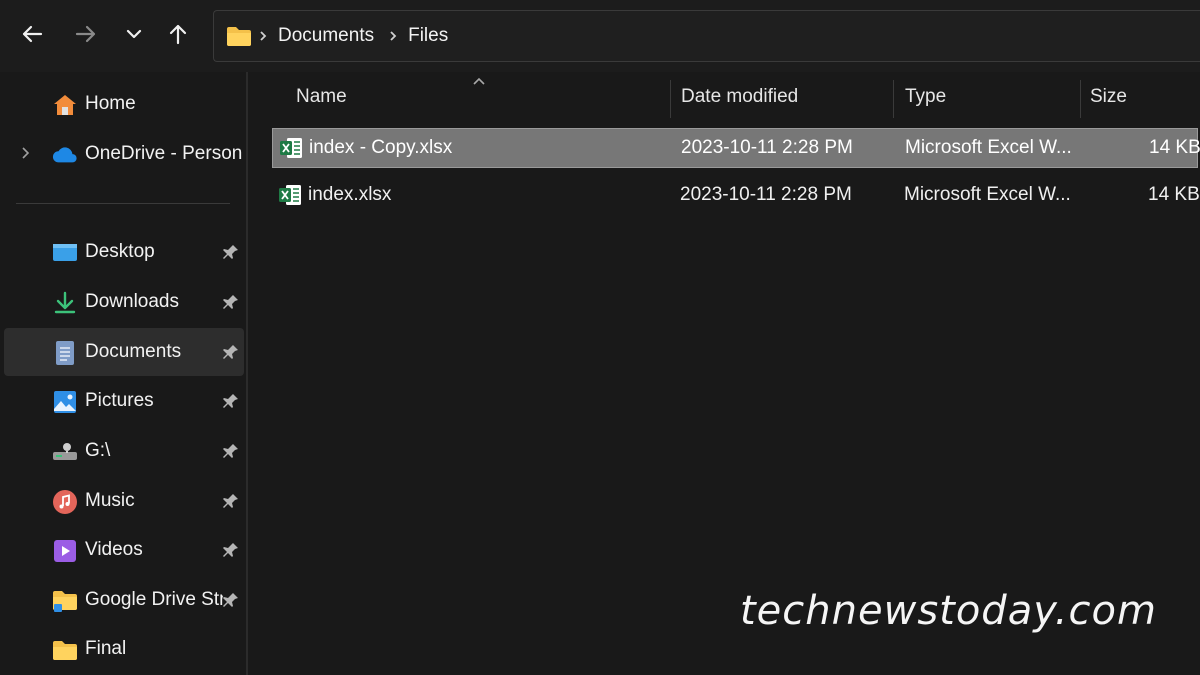 The height and width of the screenshot is (675, 1200). What do you see at coordinates (948, 611) in the screenshot?
I see `watermark: technewstoday.com` at bounding box center [948, 611].